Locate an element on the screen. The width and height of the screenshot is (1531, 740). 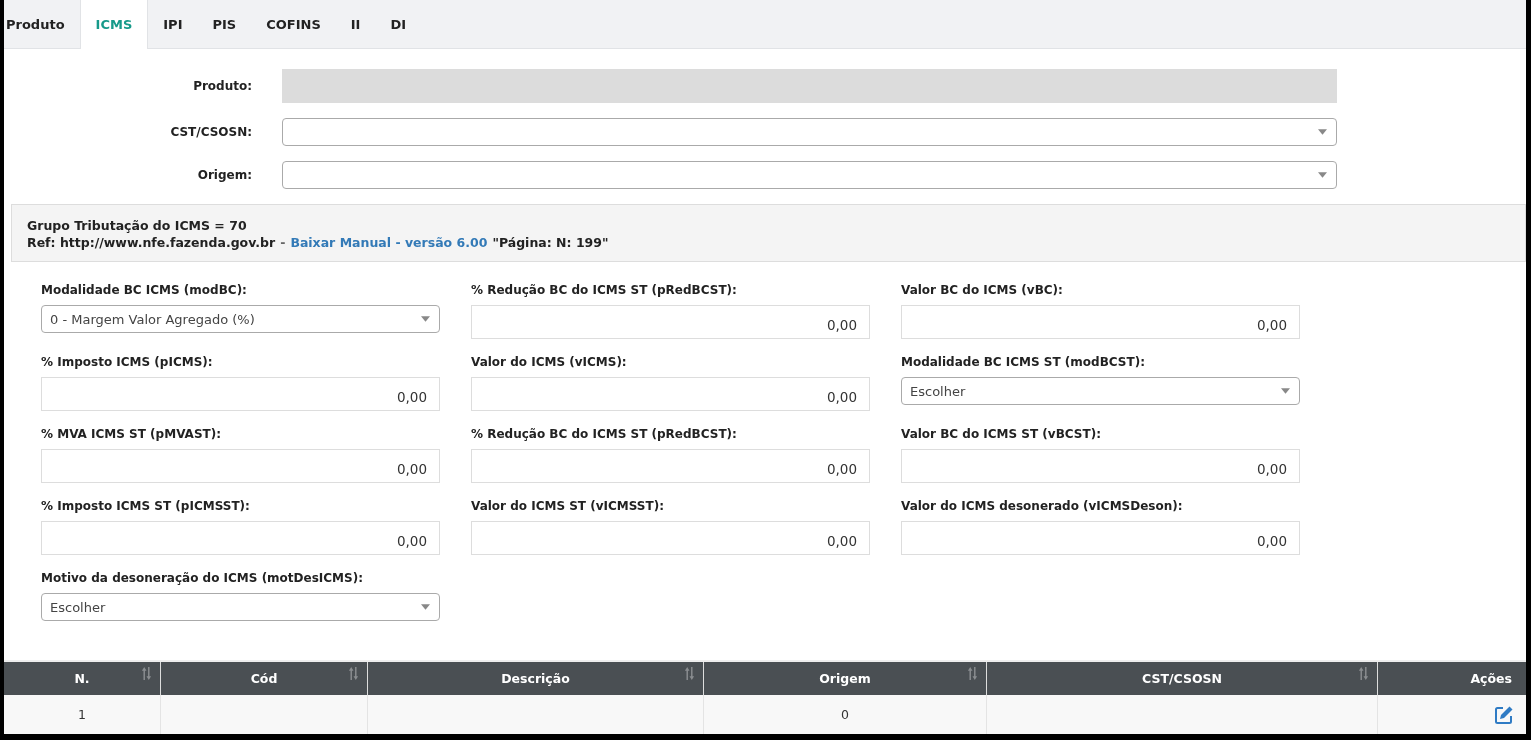
field-label: Origem: is located at coordinates (224, 175).